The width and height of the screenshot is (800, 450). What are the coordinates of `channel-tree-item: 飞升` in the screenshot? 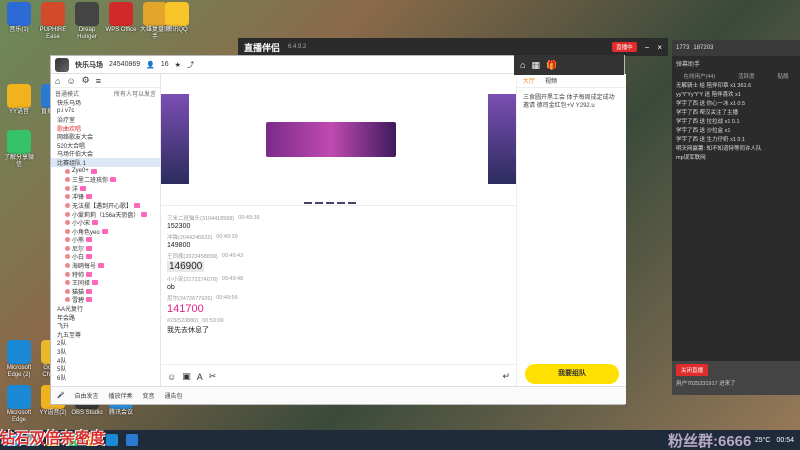 It's located at (105, 325).